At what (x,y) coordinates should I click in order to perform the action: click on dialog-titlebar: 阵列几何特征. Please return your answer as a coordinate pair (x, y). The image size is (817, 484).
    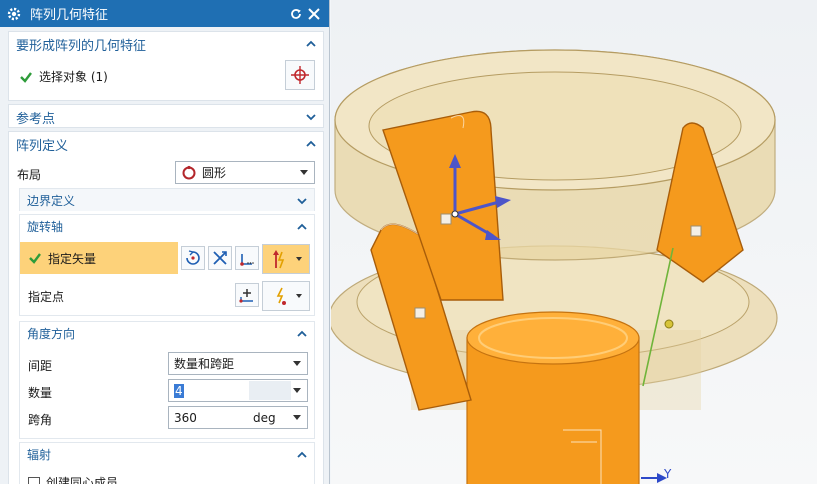
    Looking at the image, I should click on (164, 13).